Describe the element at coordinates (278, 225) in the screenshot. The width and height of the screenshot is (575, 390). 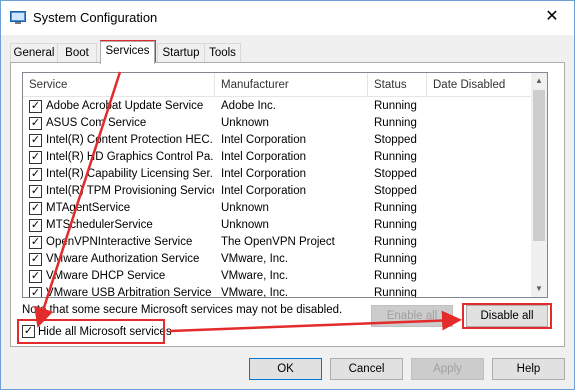
I see `table-row: ✓ MTSchedulerService Unknown Running` at that location.